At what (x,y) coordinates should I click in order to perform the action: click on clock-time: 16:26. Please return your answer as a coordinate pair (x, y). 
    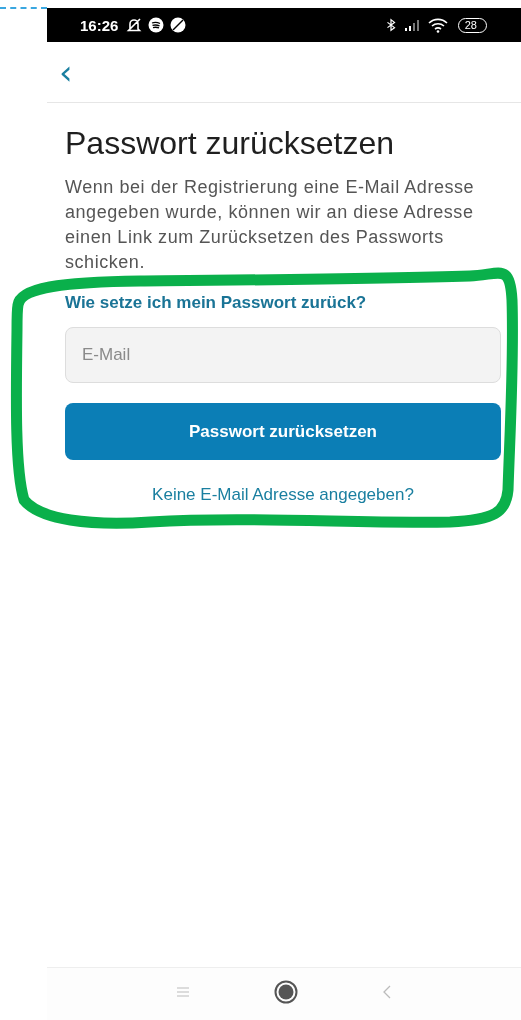
    Looking at the image, I should click on (99, 25).